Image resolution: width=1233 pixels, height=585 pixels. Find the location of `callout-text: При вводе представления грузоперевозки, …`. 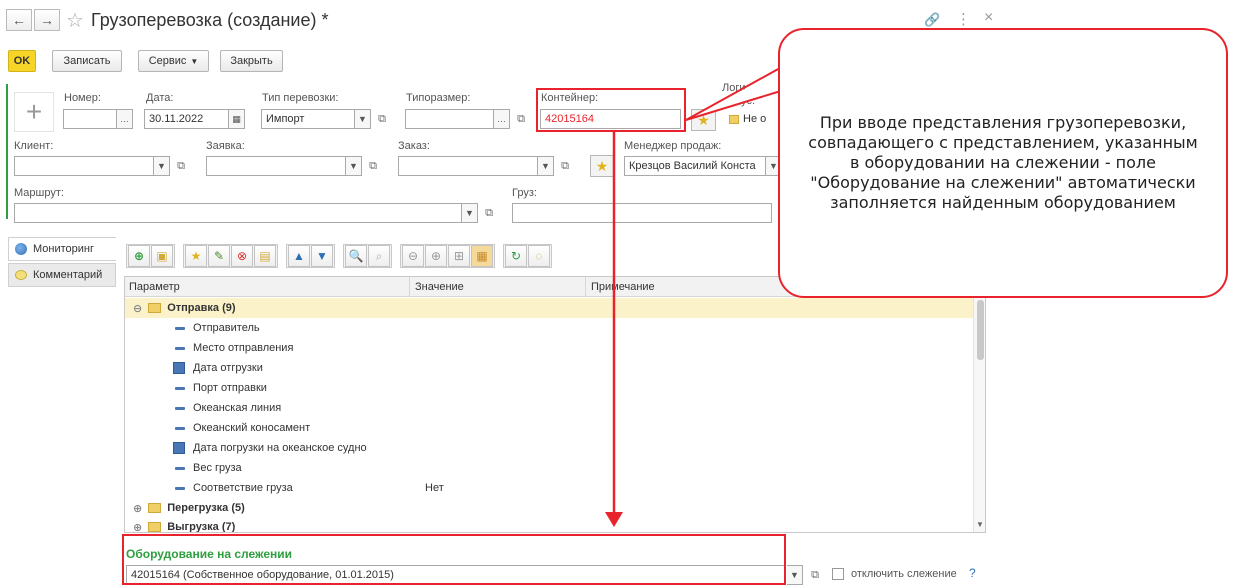

callout-text: При вводе представления грузоперевозки, … is located at coordinates (1003, 162).